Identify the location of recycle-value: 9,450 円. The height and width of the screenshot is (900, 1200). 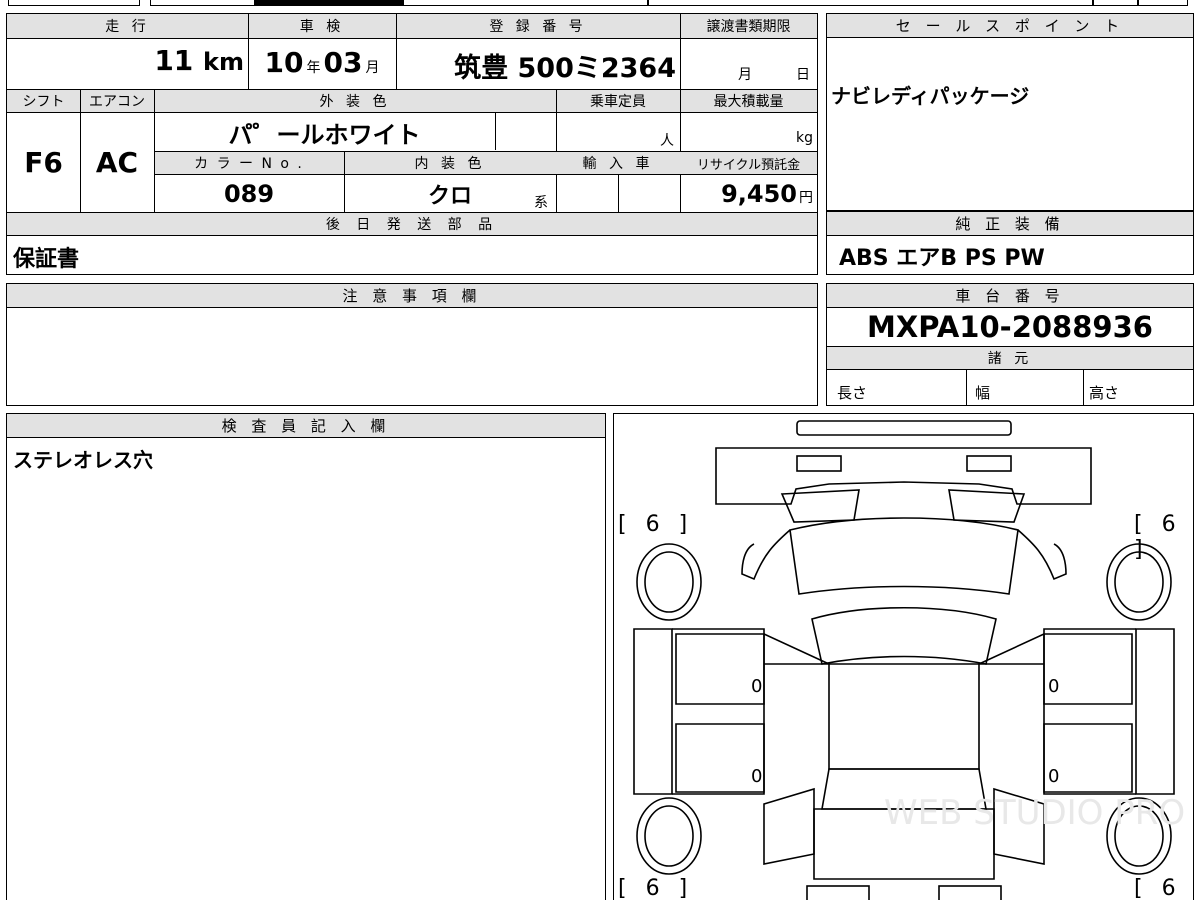
(767, 194).